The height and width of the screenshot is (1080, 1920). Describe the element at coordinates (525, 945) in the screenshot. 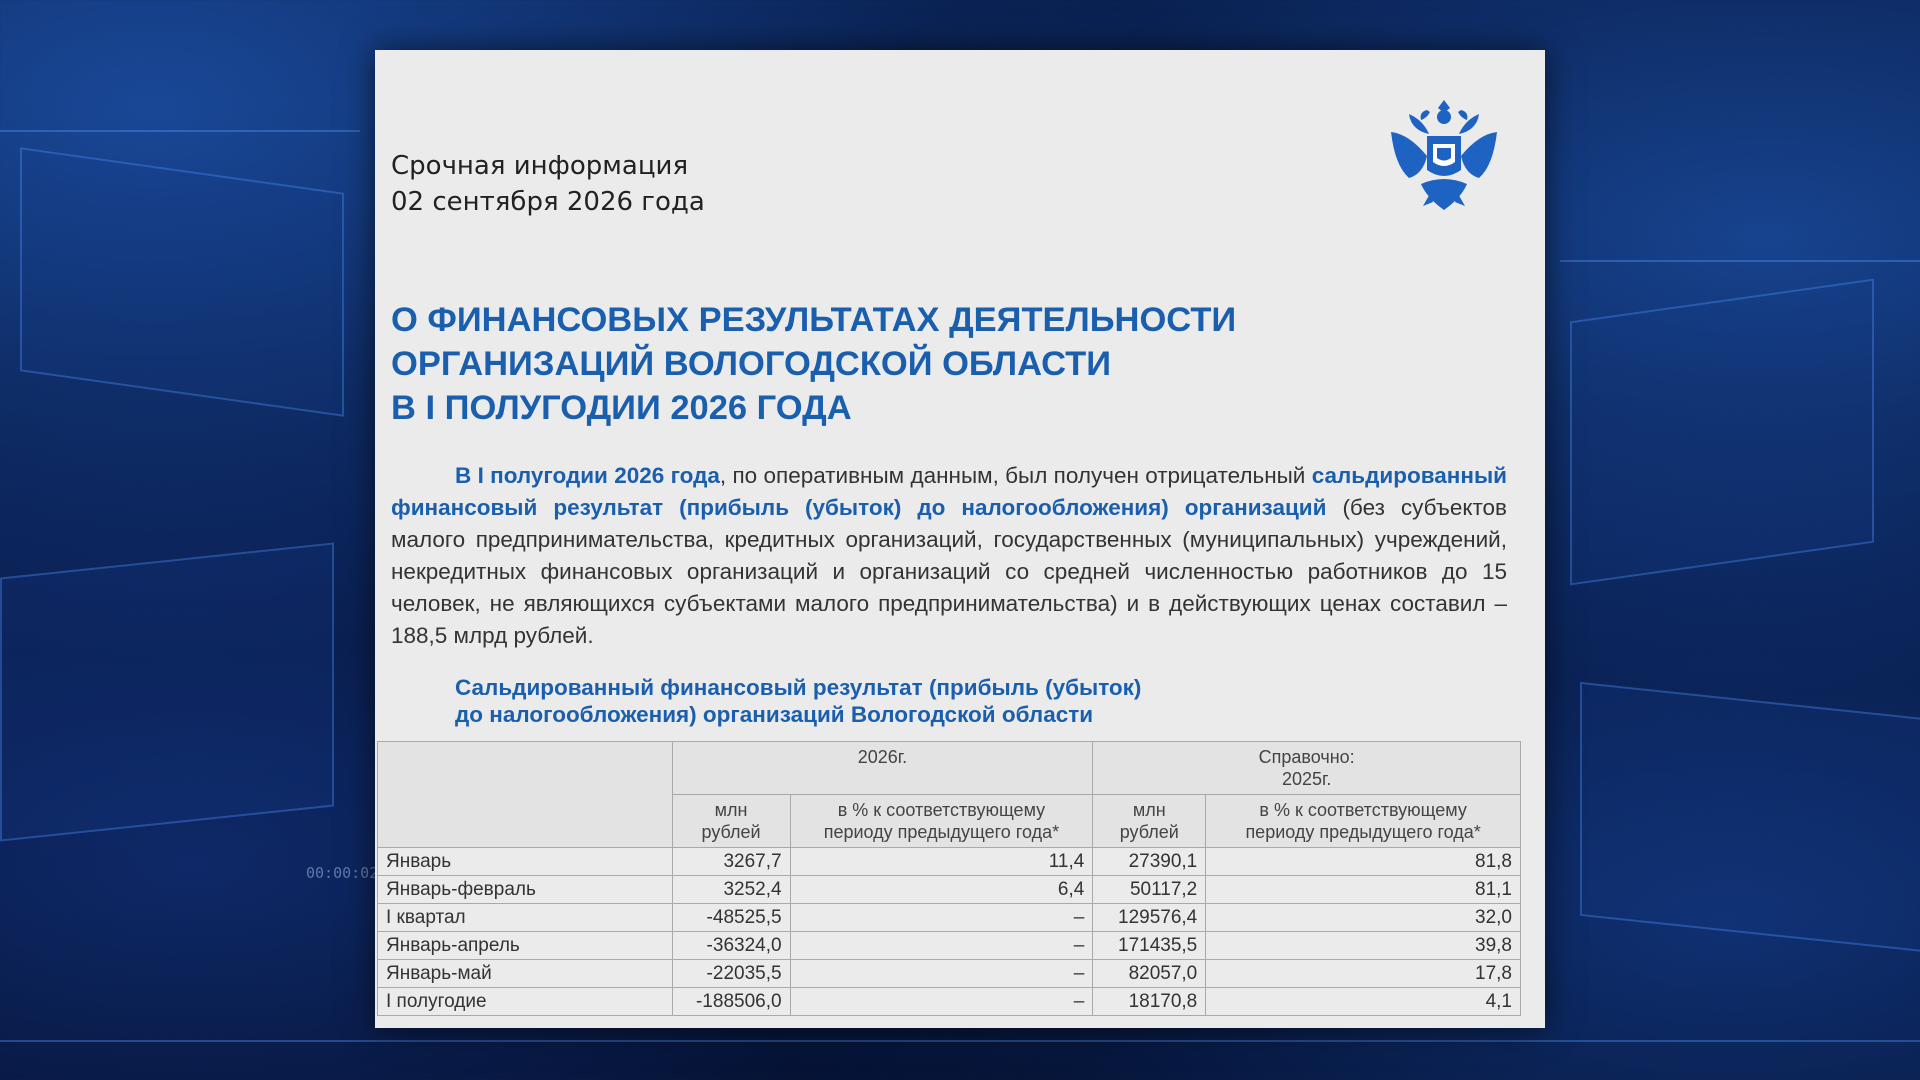

I see `period-cell: Январь-апрель` at that location.